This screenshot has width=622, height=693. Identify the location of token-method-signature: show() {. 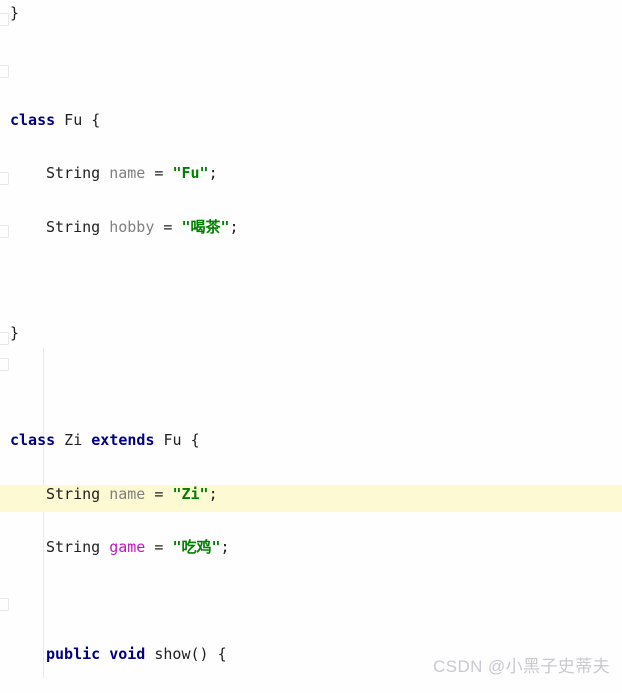
(186, 653).